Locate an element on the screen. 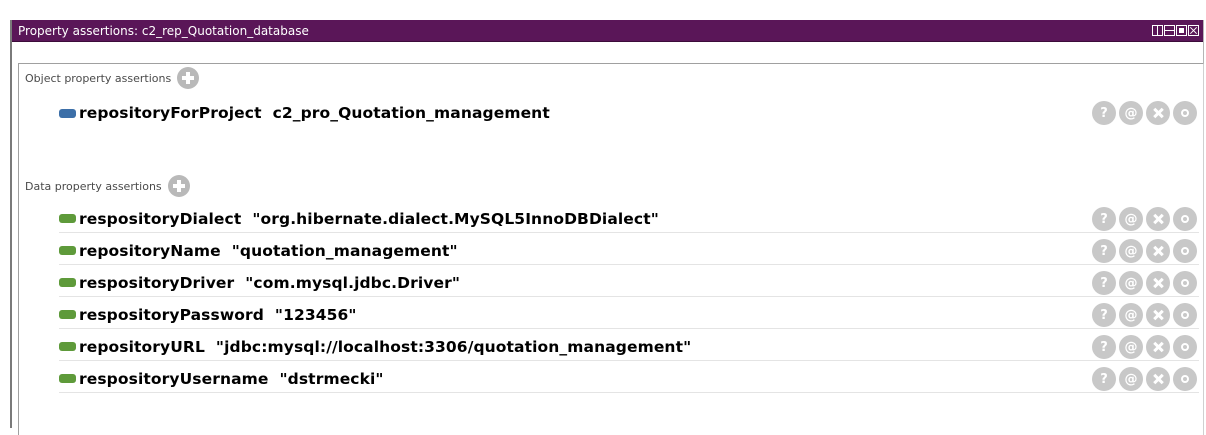 Image resolution: width=1206 pixels, height=435 pixels. data-assertion-row: respositoryUsername "dstrmecki" ? @ is located at coordinates (629, 379).